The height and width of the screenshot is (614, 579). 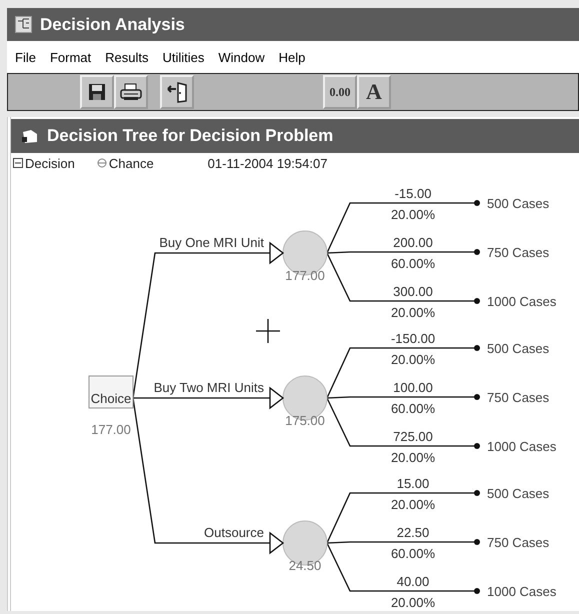 I want to click on payoff-value: 15.00, so click(x=413, y=483).